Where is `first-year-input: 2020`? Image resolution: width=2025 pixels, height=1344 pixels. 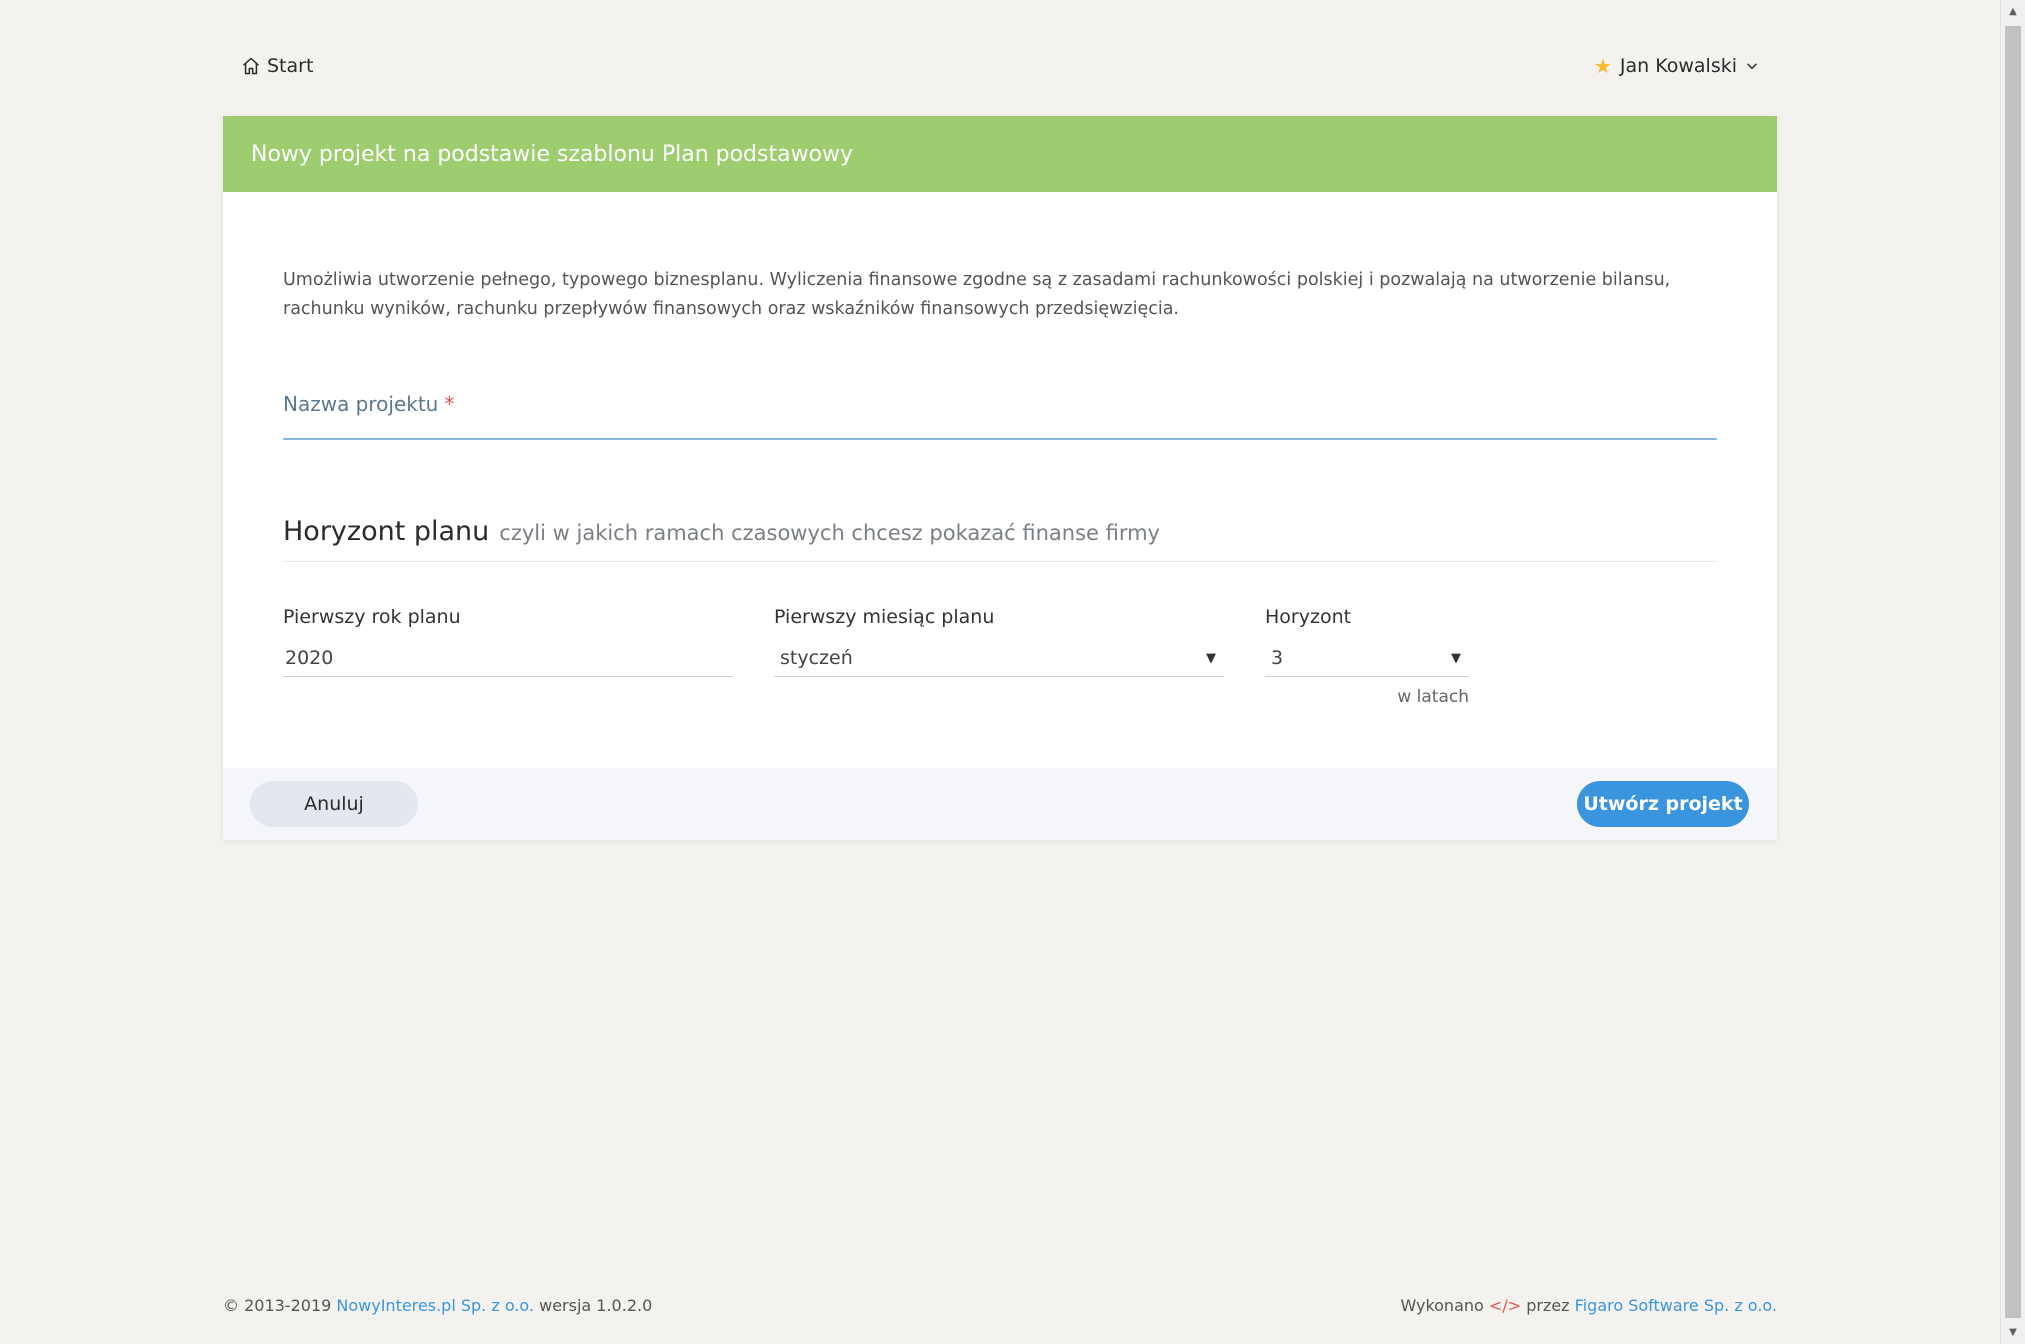 first-year-input: 2020 is located at coordinates (508, 658).